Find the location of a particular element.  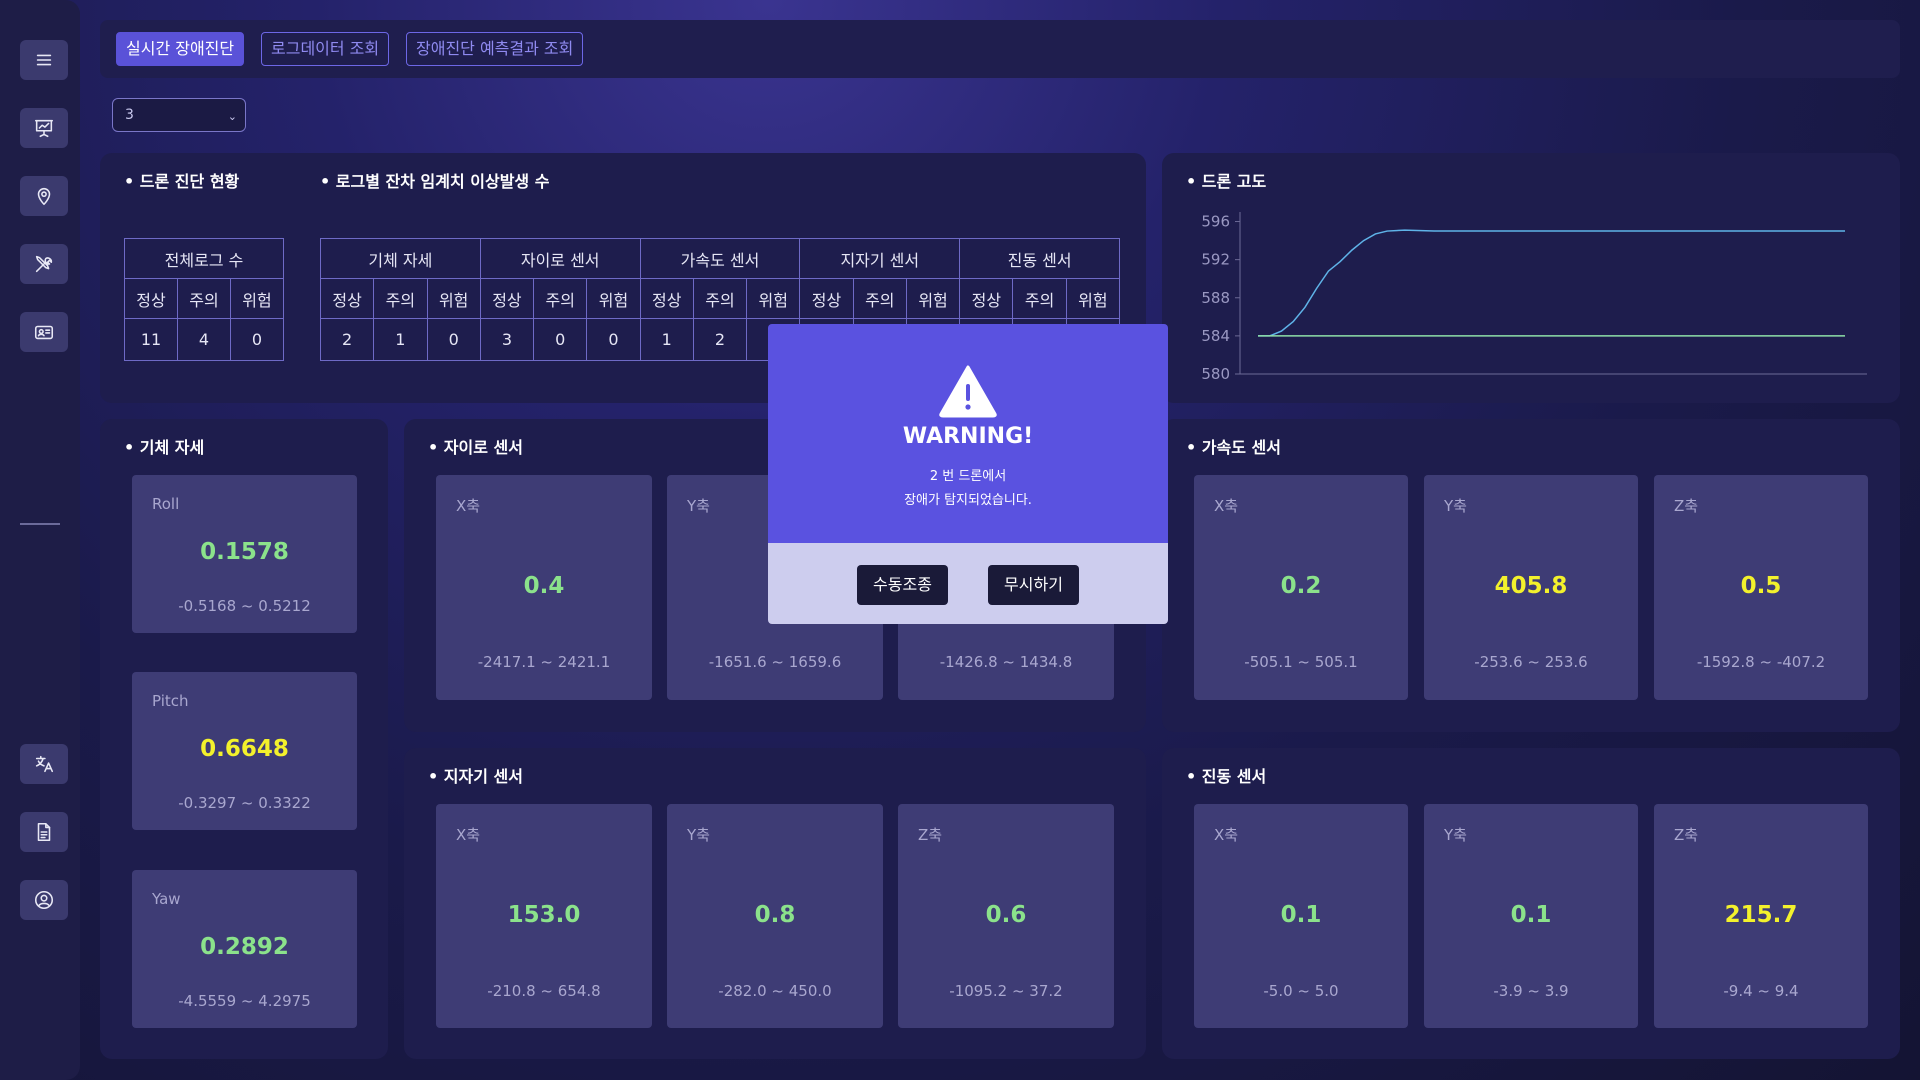

group-gyro: 자이로 센서 is located at coordinates (560, 258).